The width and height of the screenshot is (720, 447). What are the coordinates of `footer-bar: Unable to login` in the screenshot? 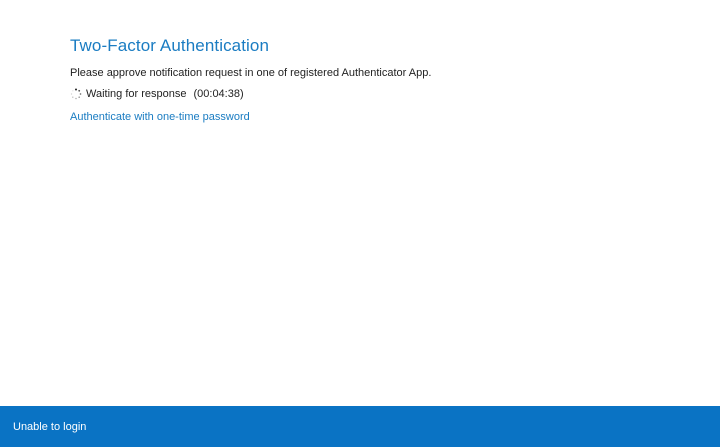 It's located at (360, 426).